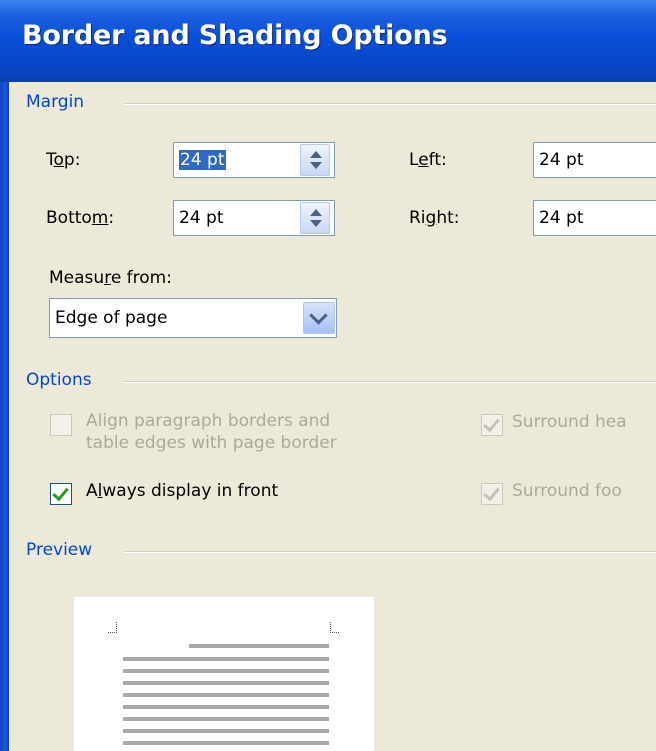 The height and width of the screenshot is (751, 656). Describe the element at coordinates (59, 550) in the screenshot. I see `preview-group-label: Preview` at that location.